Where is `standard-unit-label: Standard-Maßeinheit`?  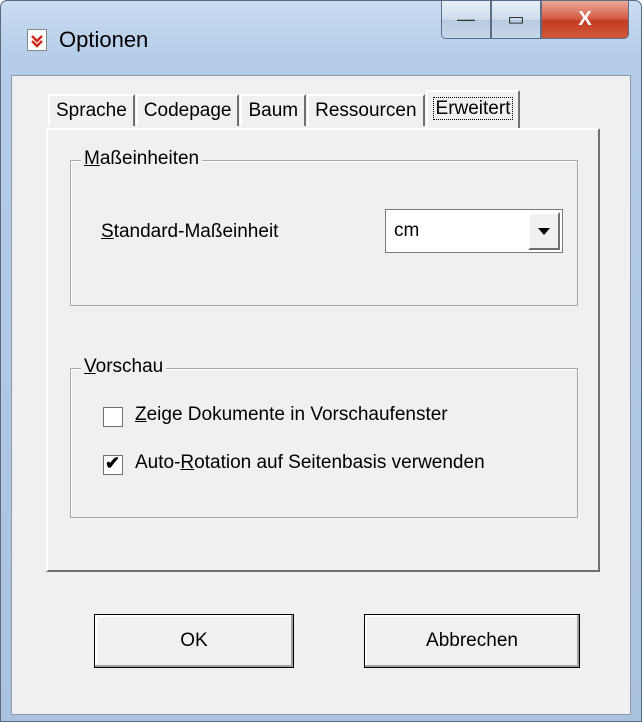 standard-unit-label: Standard-Maßeinheit is located at coordinates (190, 231).